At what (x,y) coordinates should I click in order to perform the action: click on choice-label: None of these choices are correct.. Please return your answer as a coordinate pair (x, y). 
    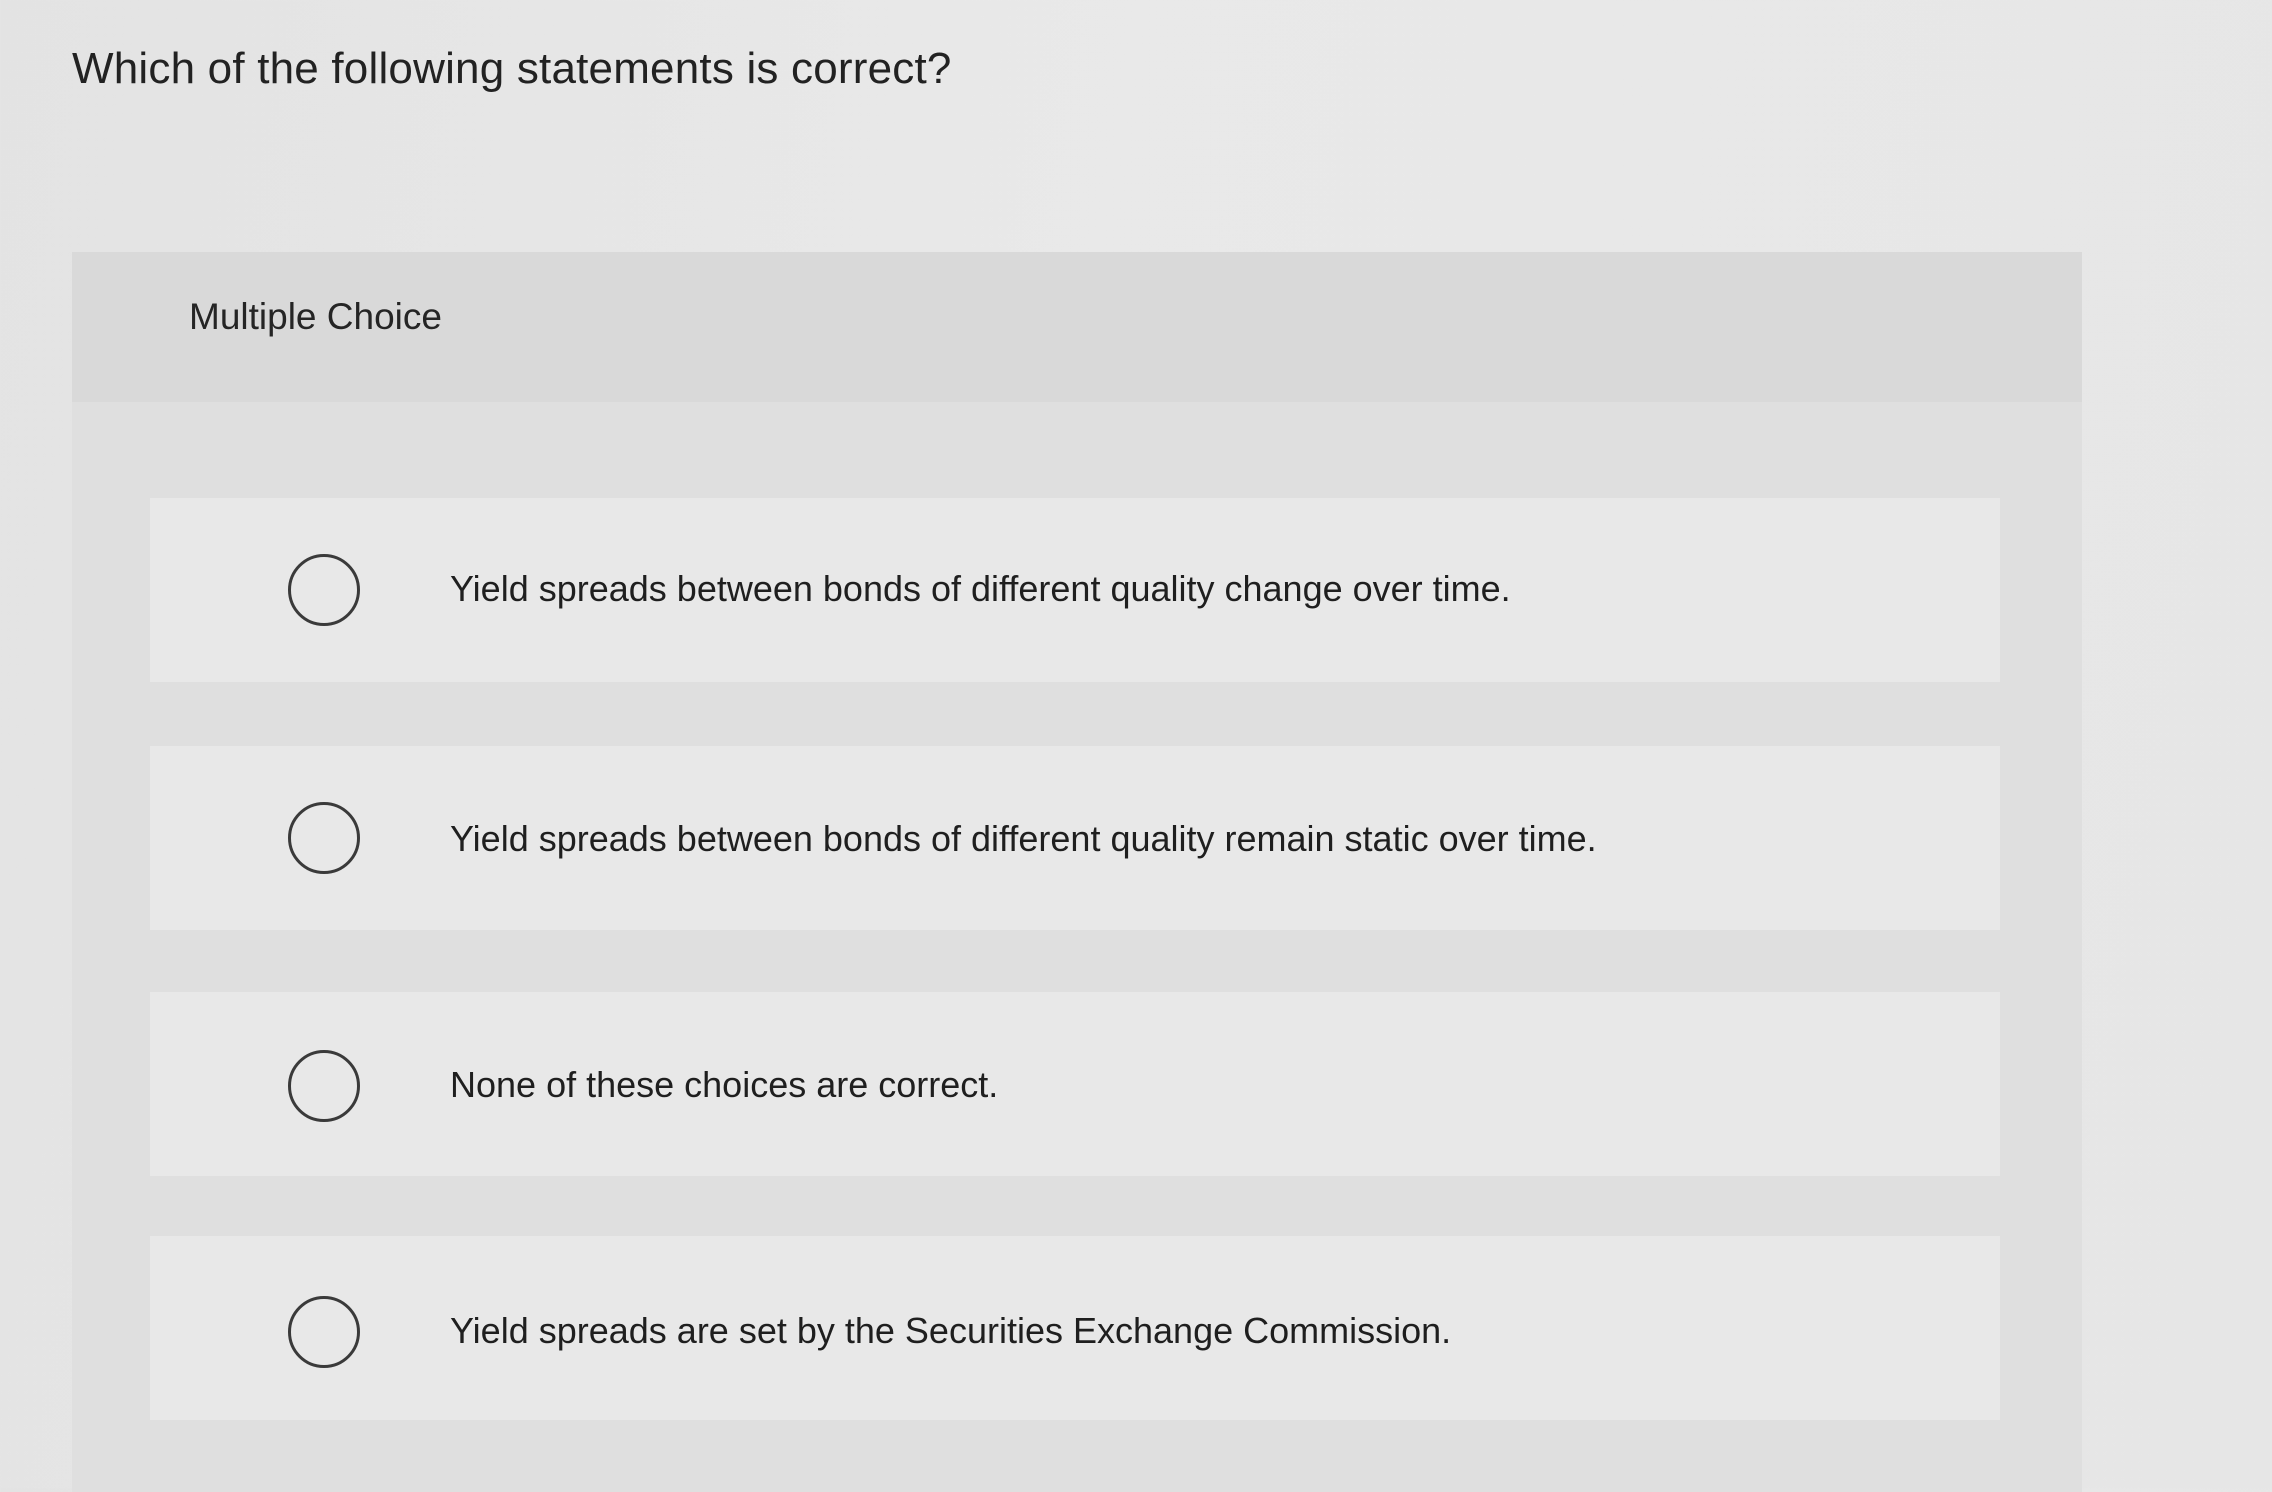
    Looking at the image, I should click on (724, 1084).